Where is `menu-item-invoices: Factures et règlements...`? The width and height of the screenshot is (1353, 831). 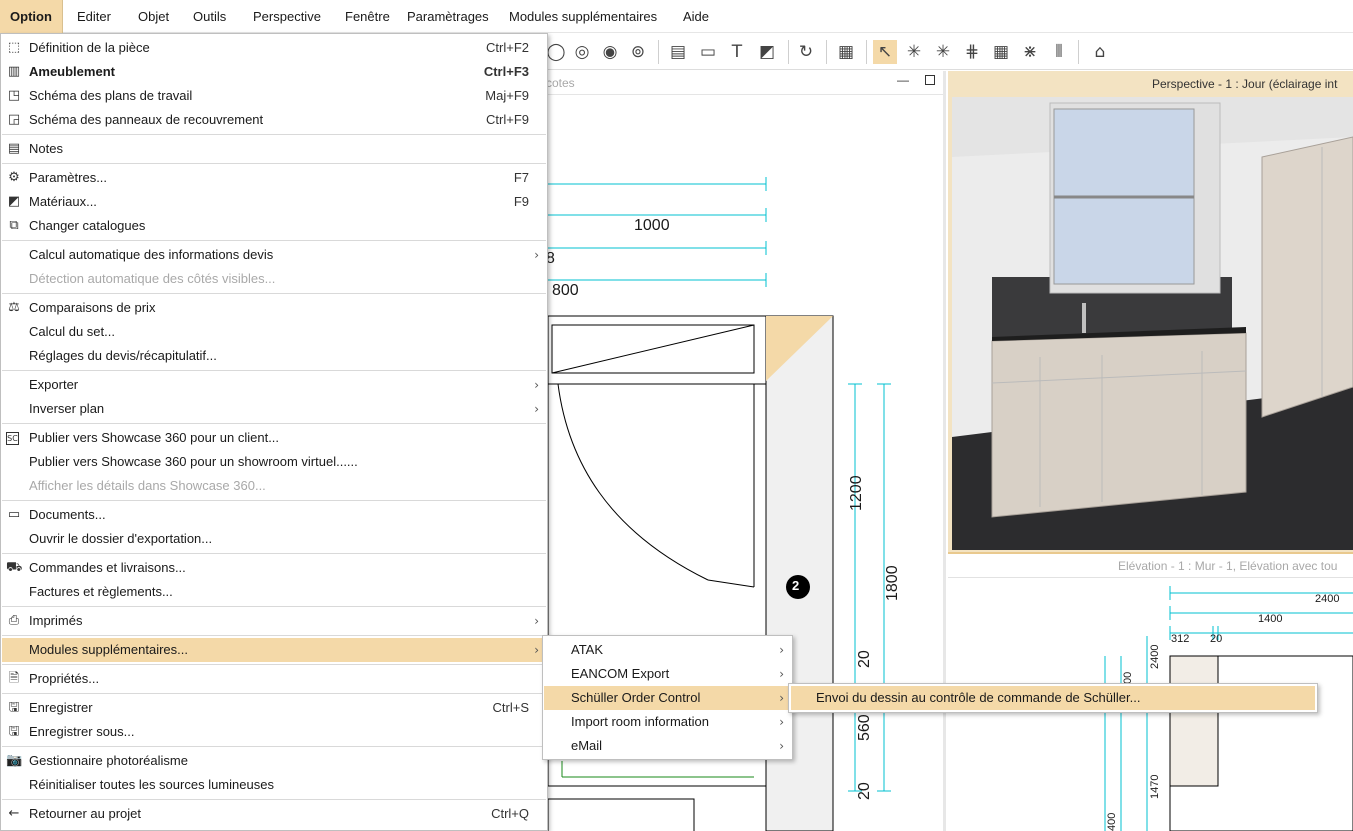
menu-item-invoices: Factures et règlements... is located at coordinates (274, 592).